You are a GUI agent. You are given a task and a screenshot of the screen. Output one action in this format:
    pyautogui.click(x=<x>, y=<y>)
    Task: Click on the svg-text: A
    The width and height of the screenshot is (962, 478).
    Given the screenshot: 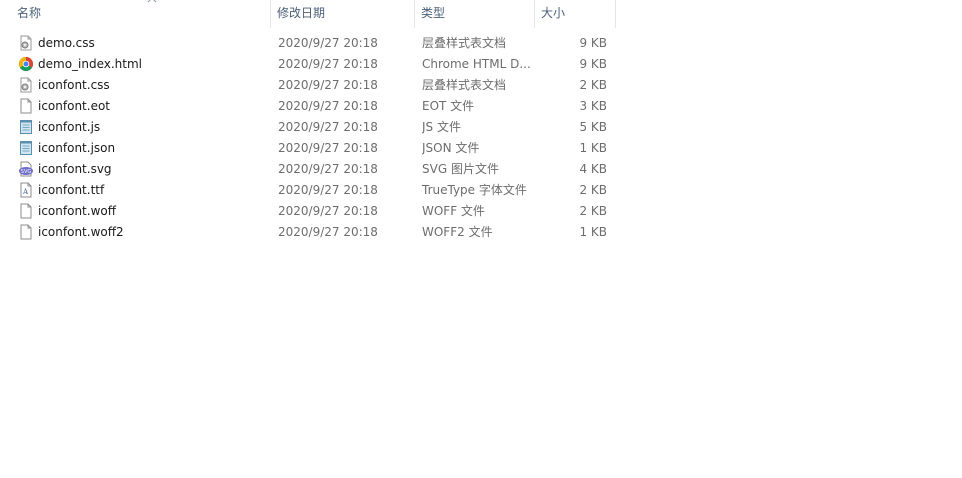 What is the action you would take?
    pyautogui.click(x=25, y=192)
    